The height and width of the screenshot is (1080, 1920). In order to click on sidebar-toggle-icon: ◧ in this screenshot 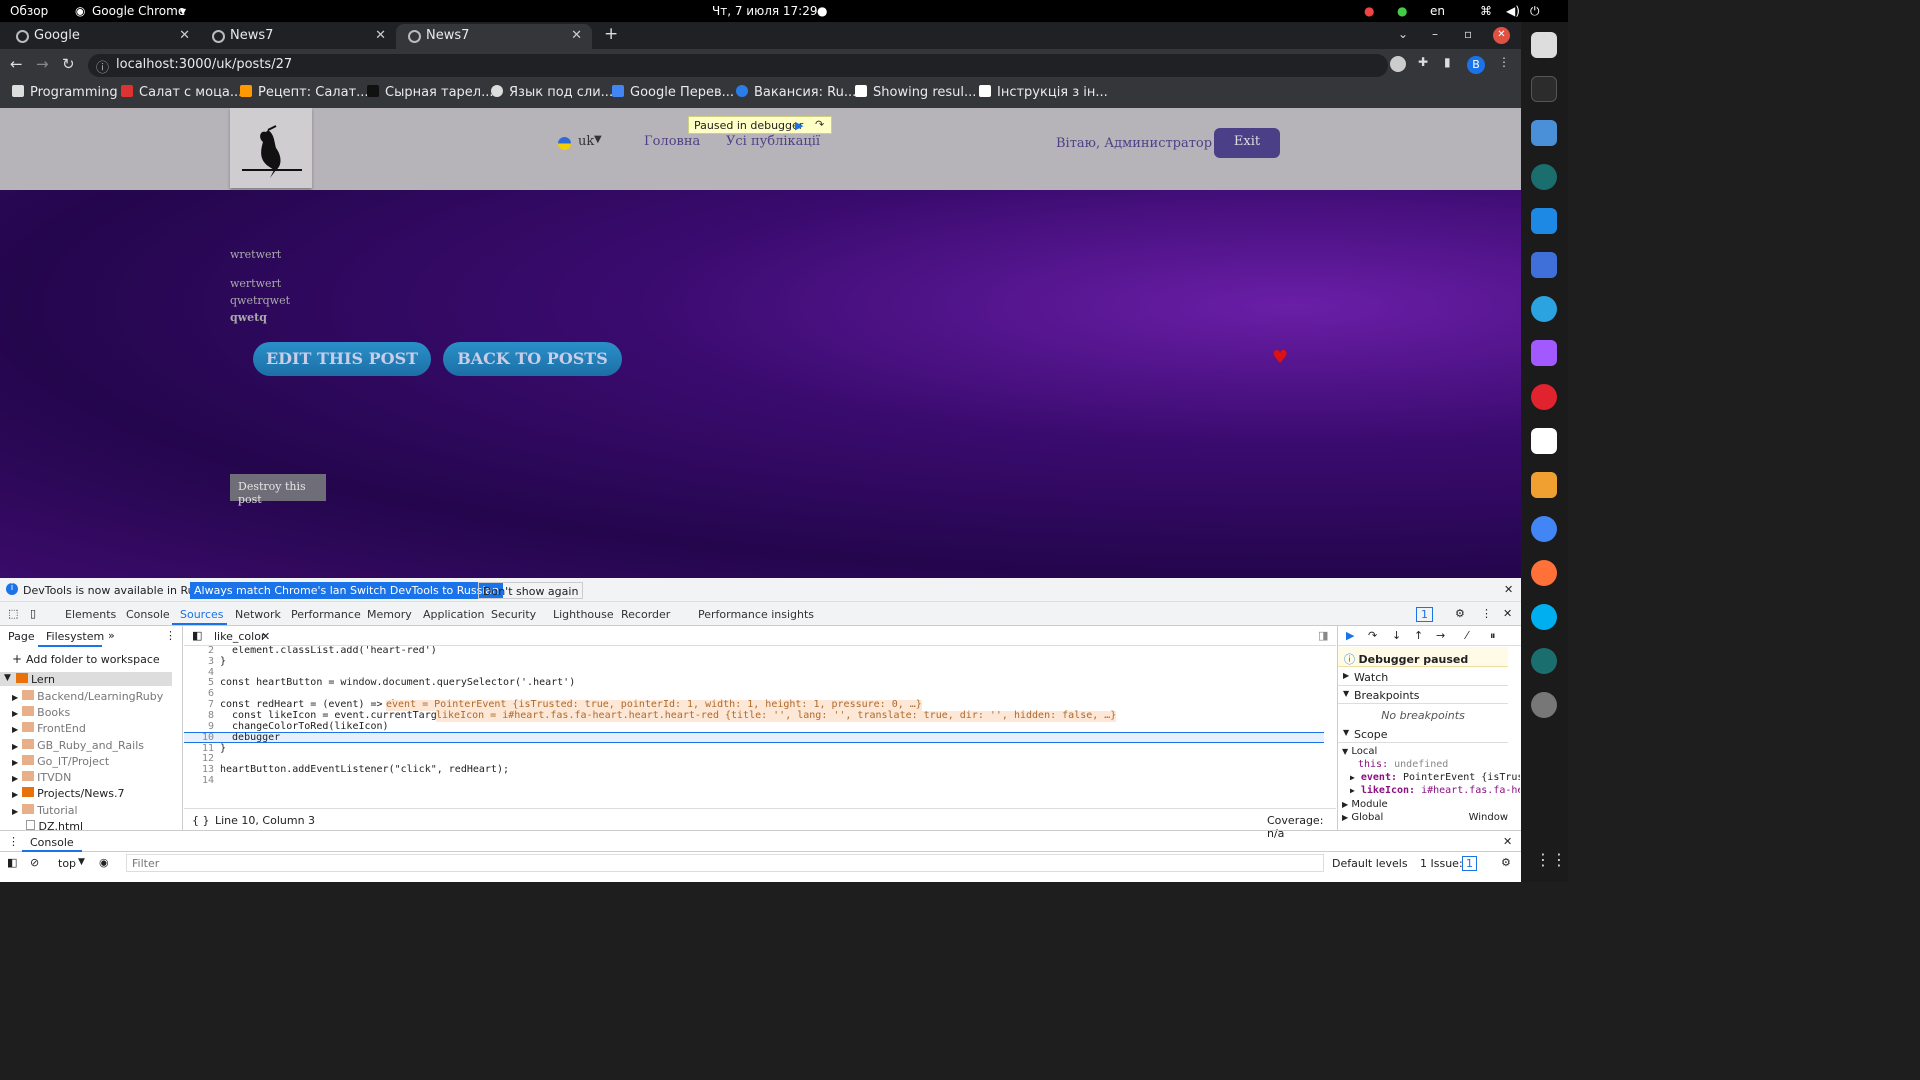, I will do `click(12, 862)`.